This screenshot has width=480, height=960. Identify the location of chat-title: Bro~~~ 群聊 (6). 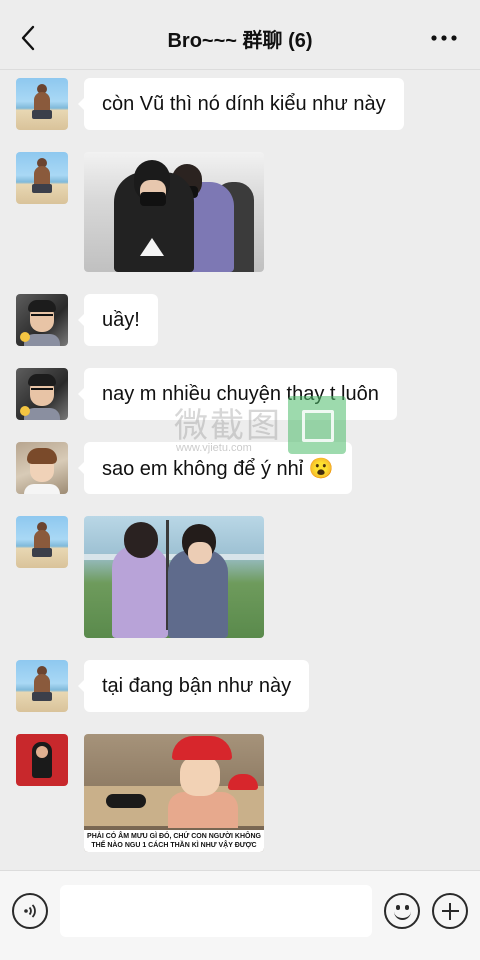
(240, 41).